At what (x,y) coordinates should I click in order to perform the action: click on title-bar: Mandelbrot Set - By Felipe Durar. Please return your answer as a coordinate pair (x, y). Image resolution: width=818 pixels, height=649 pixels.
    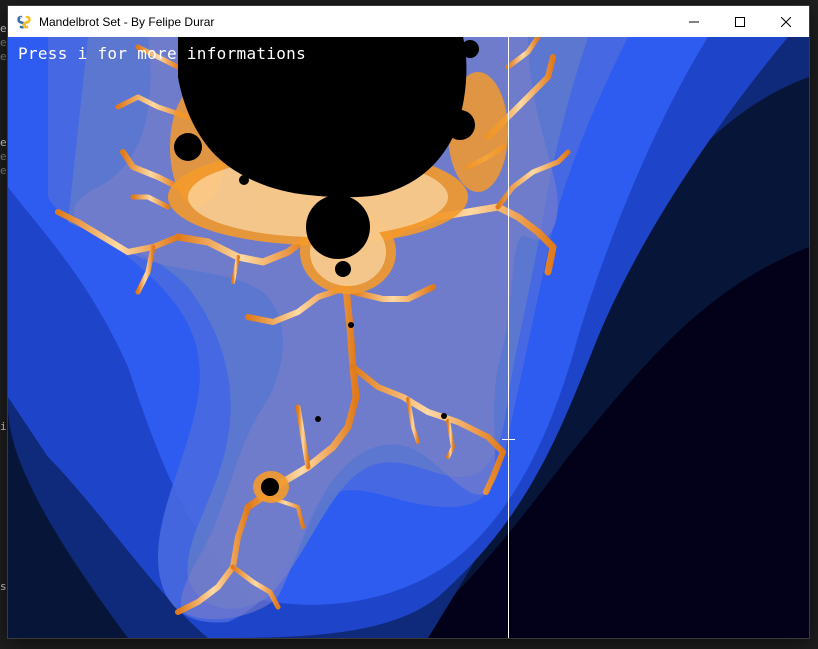
    Looking at the image, I should click on (408, 21).